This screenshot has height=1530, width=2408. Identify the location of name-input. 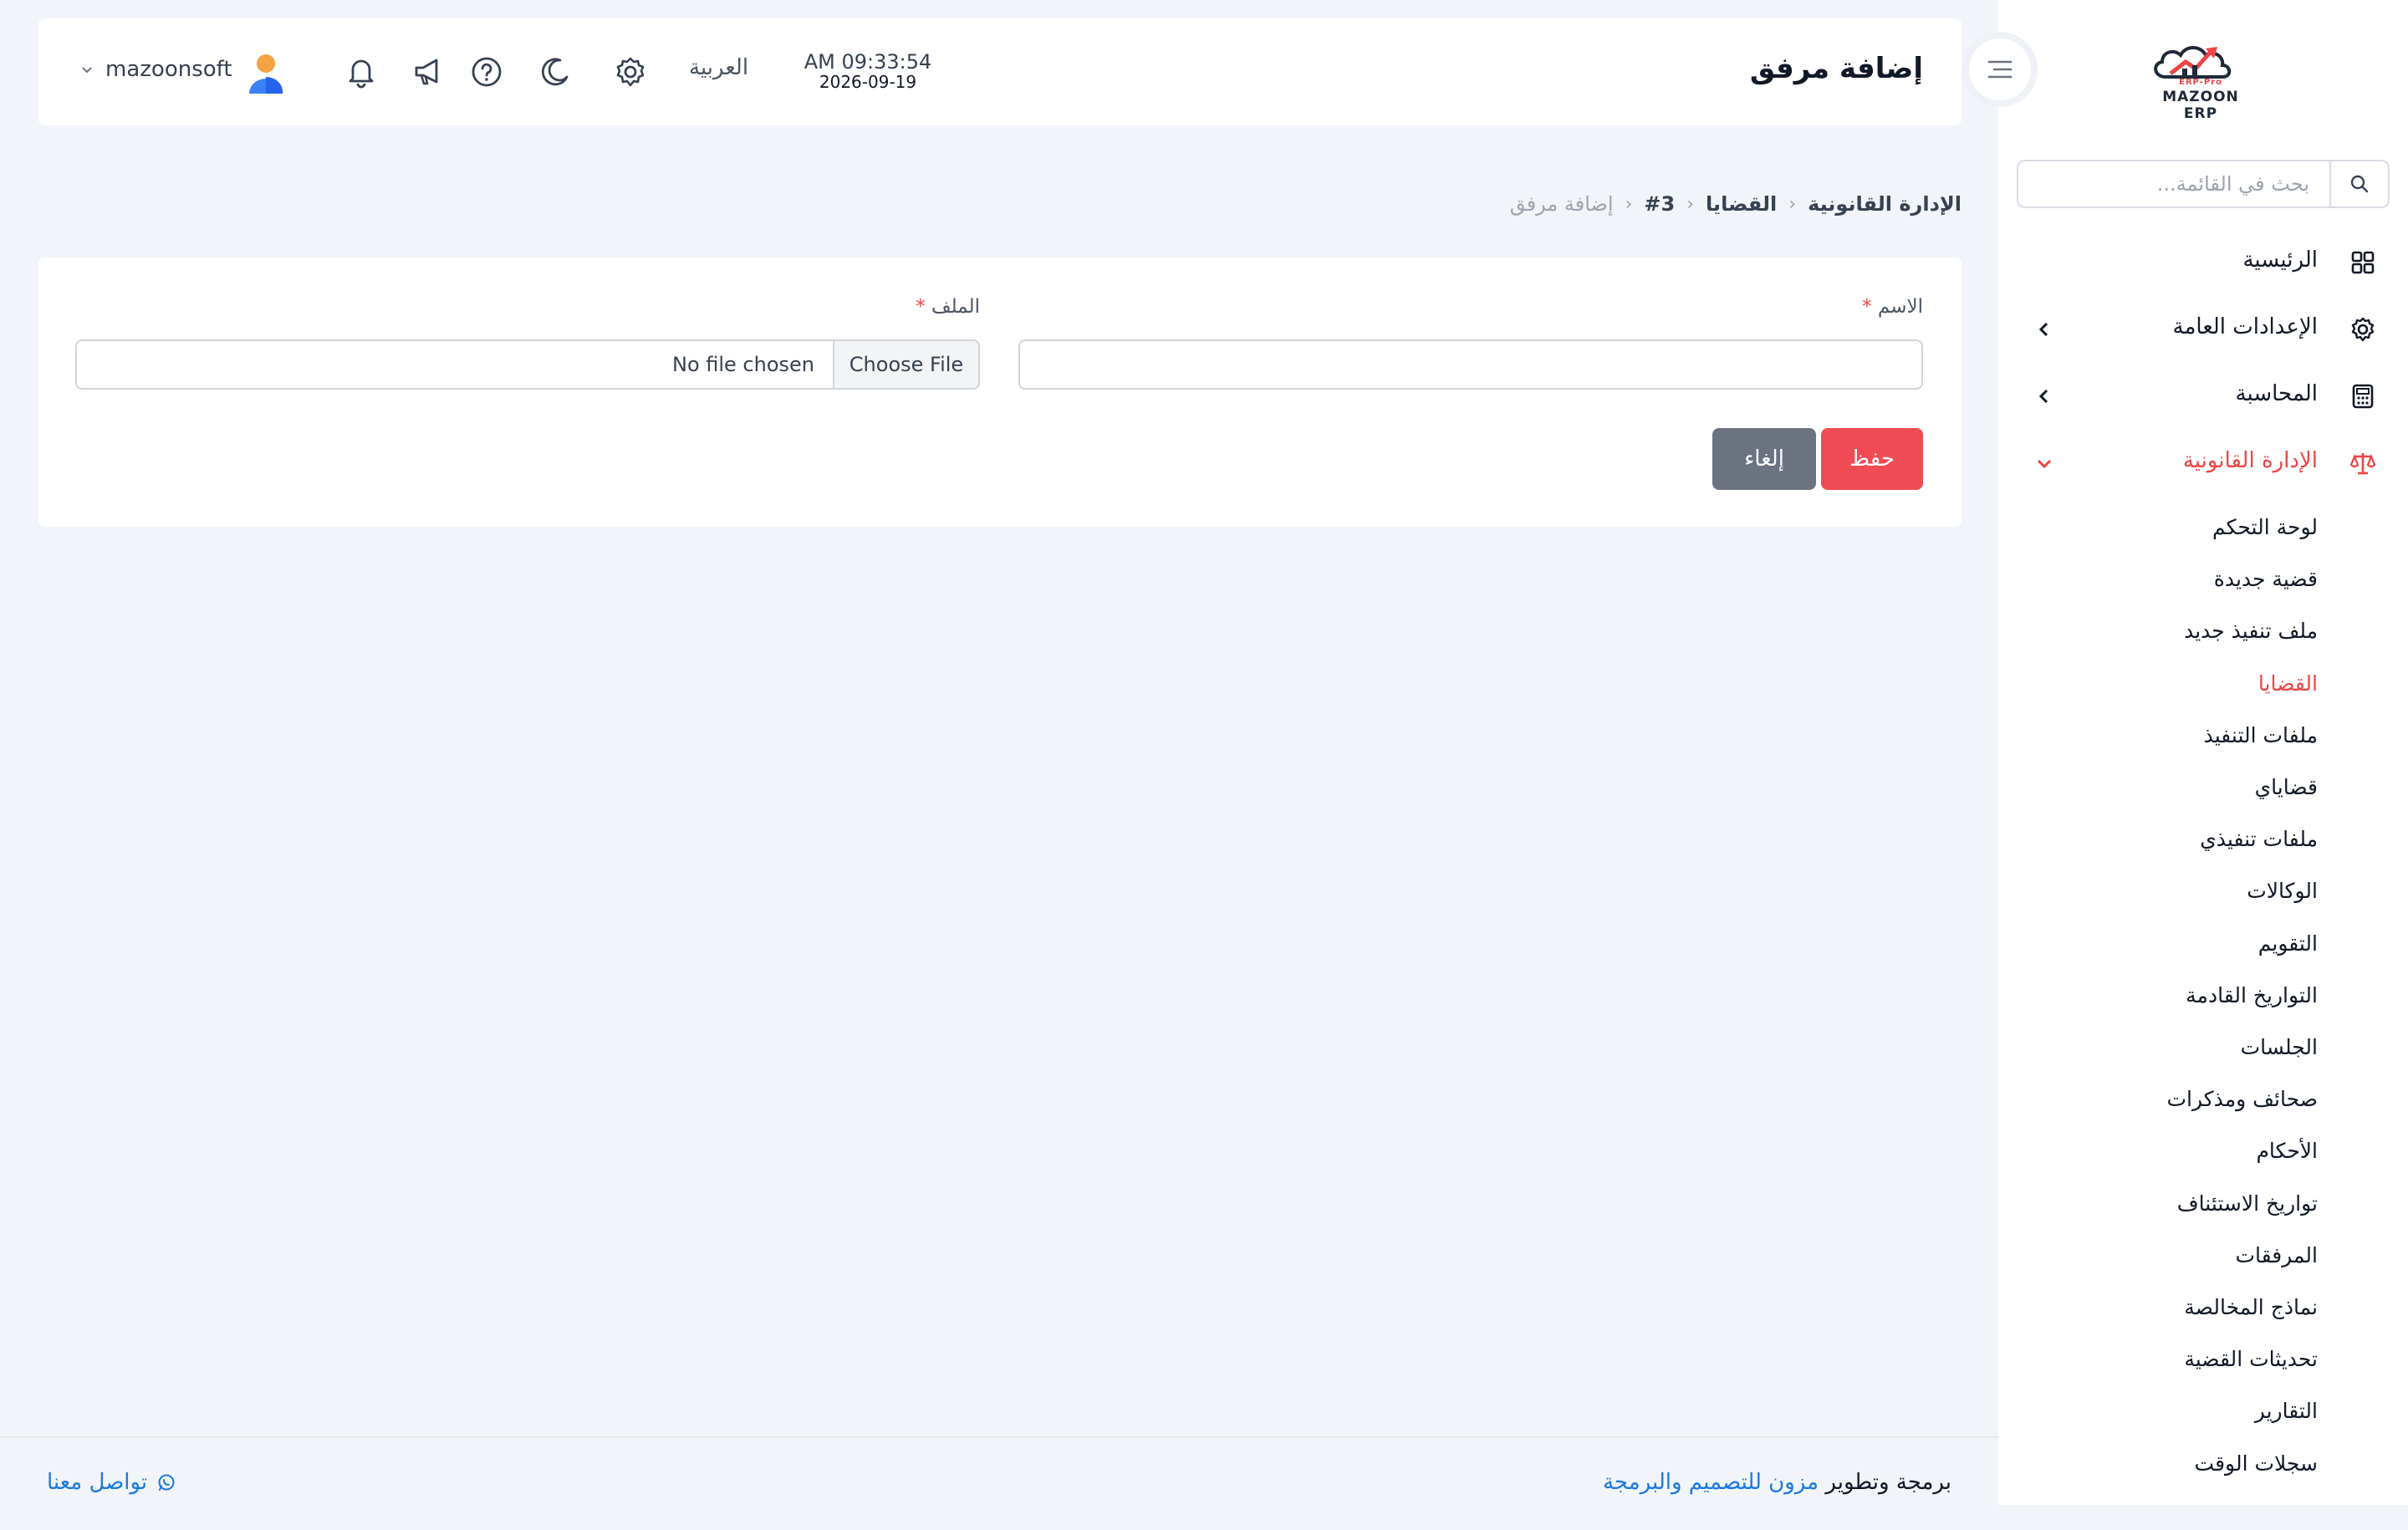
(1470, 364).